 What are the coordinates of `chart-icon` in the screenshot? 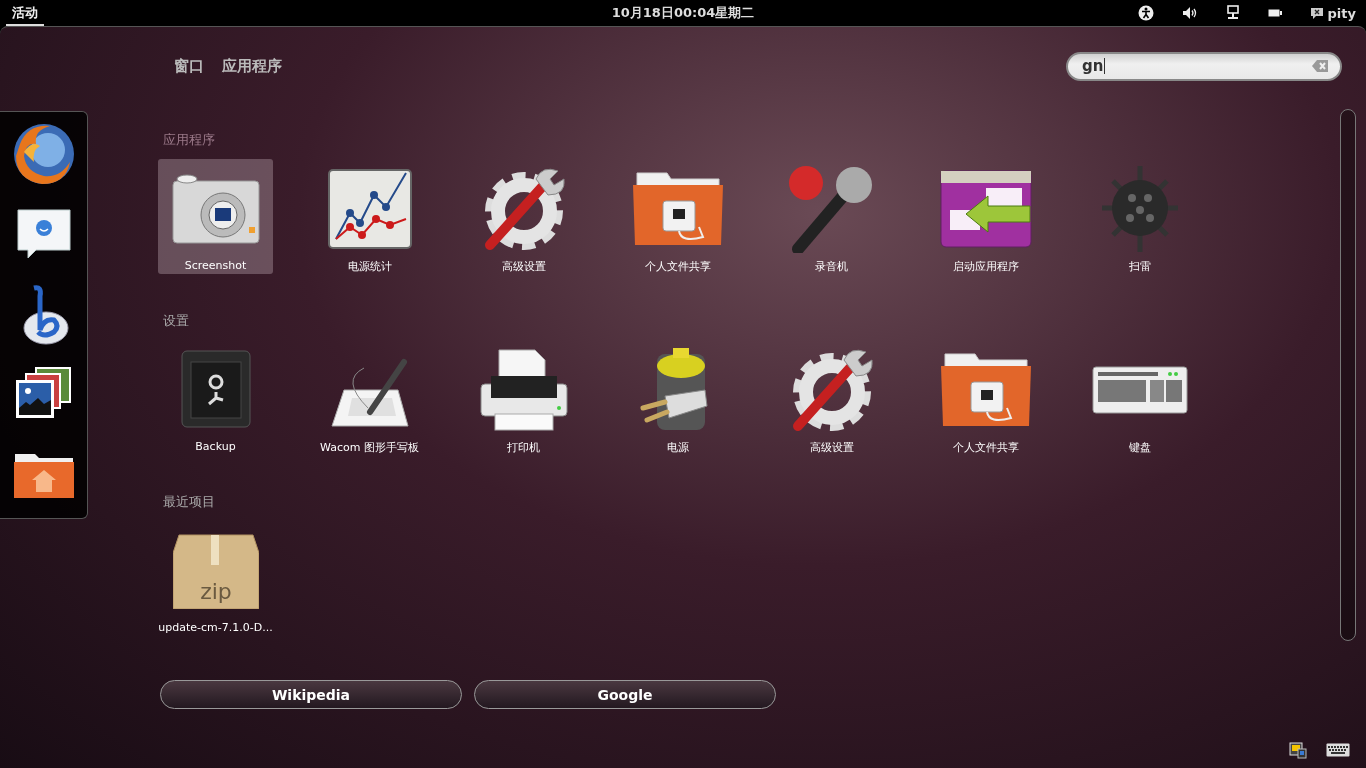 It's located at (369, 209).